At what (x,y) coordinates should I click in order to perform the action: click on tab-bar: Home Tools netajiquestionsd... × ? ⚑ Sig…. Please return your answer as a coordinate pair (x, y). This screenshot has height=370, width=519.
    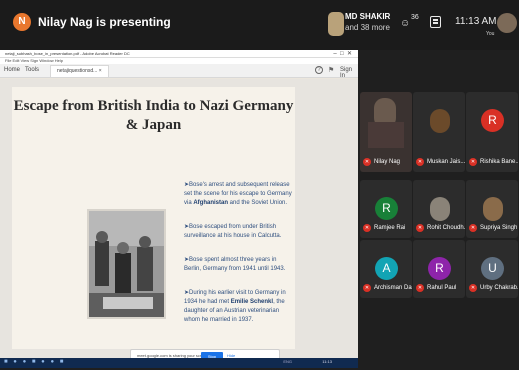
    Looking at the image, I should click on (179, 71).